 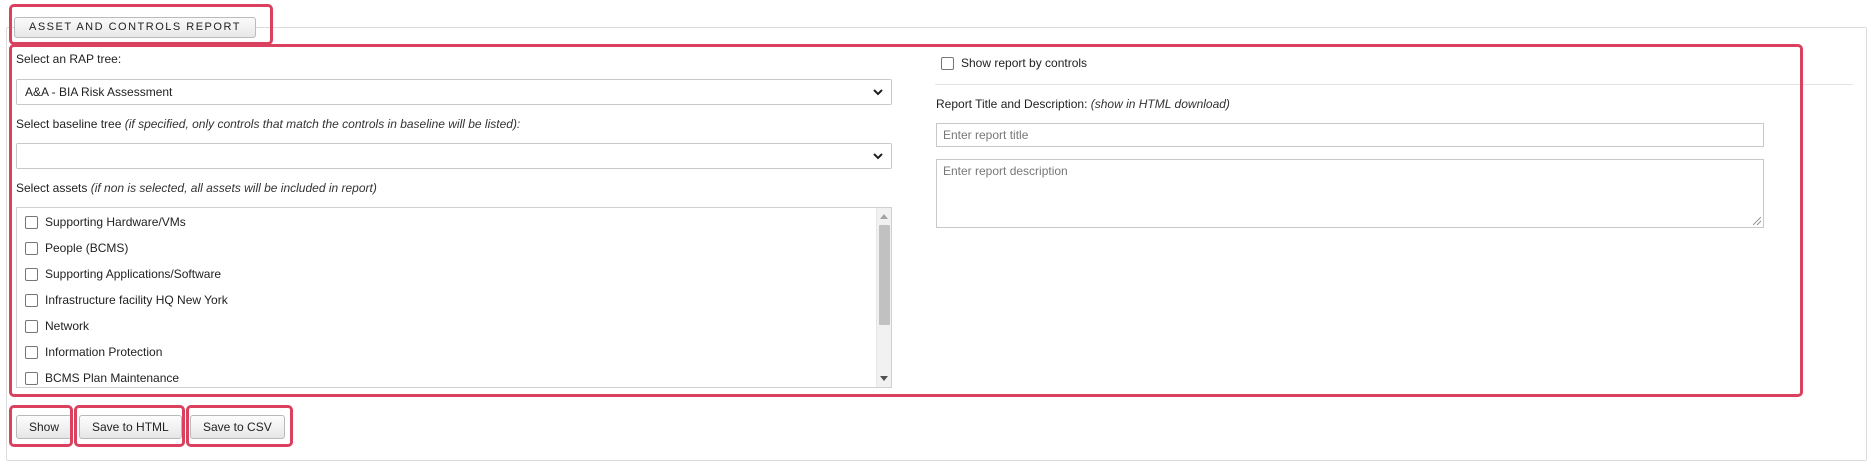 I want to click on assets-scrollbar, so click(x=883, y=297).